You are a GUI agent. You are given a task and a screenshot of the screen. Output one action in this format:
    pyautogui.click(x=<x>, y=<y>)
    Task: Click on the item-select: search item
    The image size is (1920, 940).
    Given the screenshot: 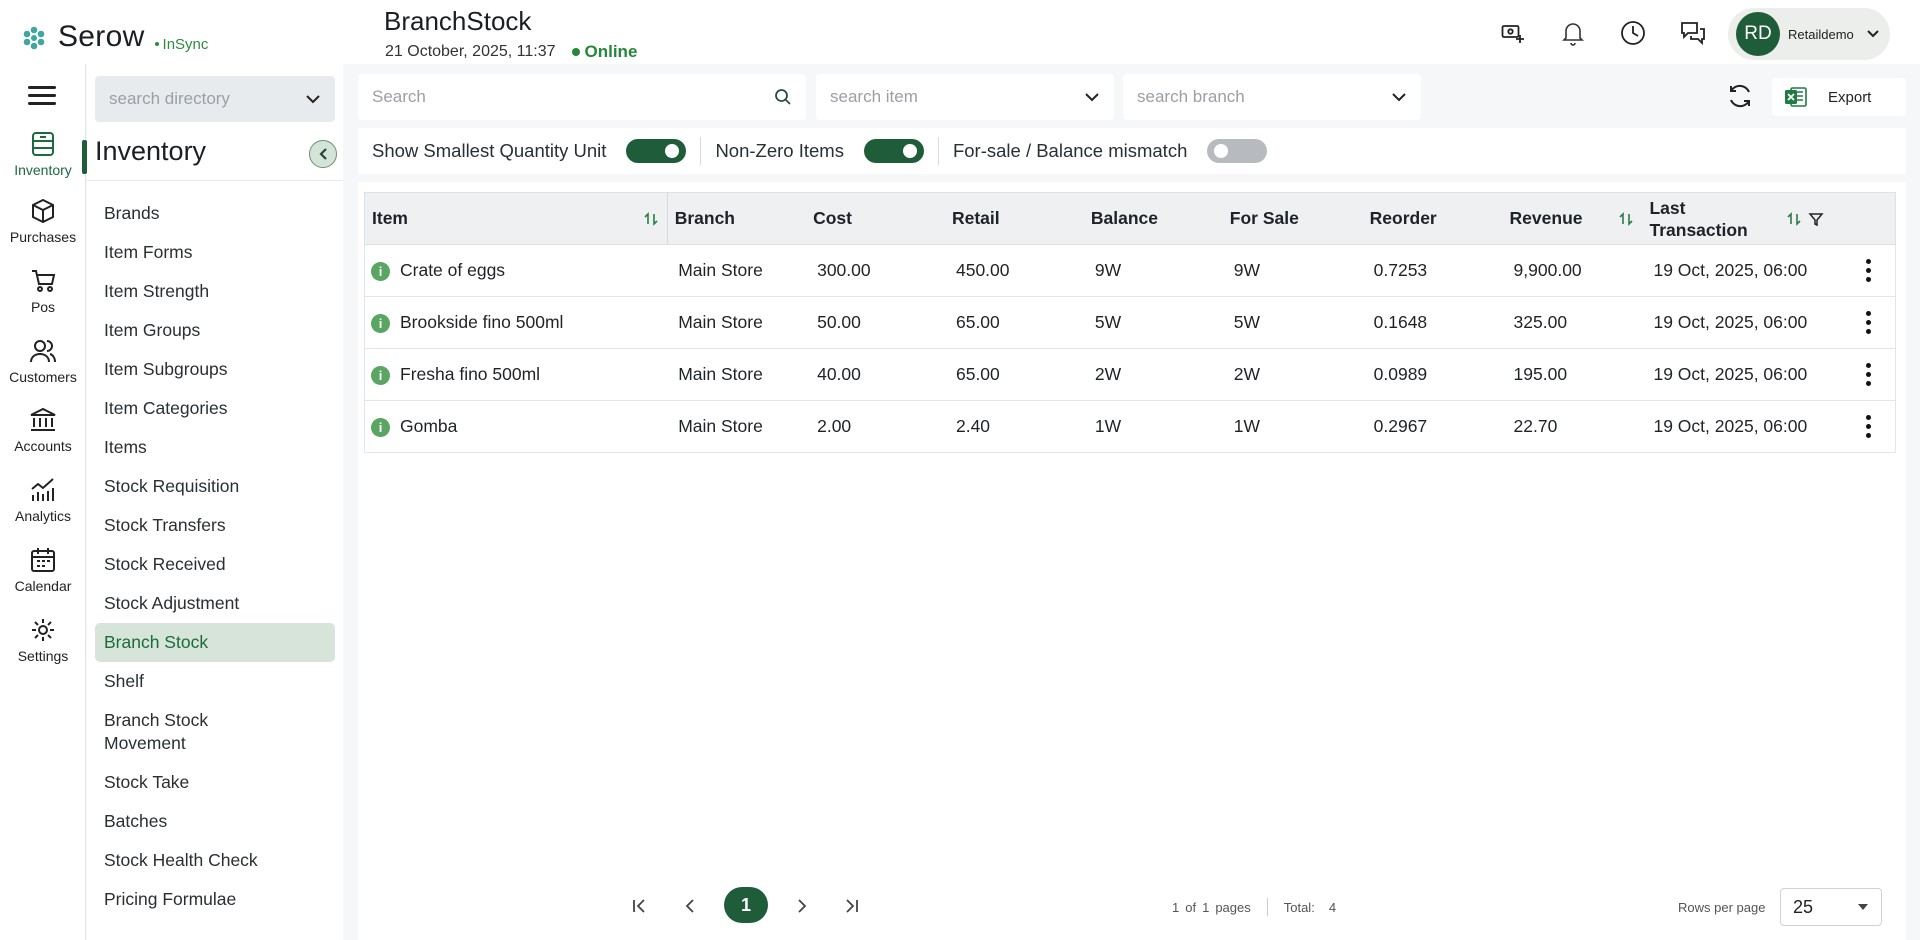 What is the action you would take?
    pyautogui.click(x=965, y=97)
    